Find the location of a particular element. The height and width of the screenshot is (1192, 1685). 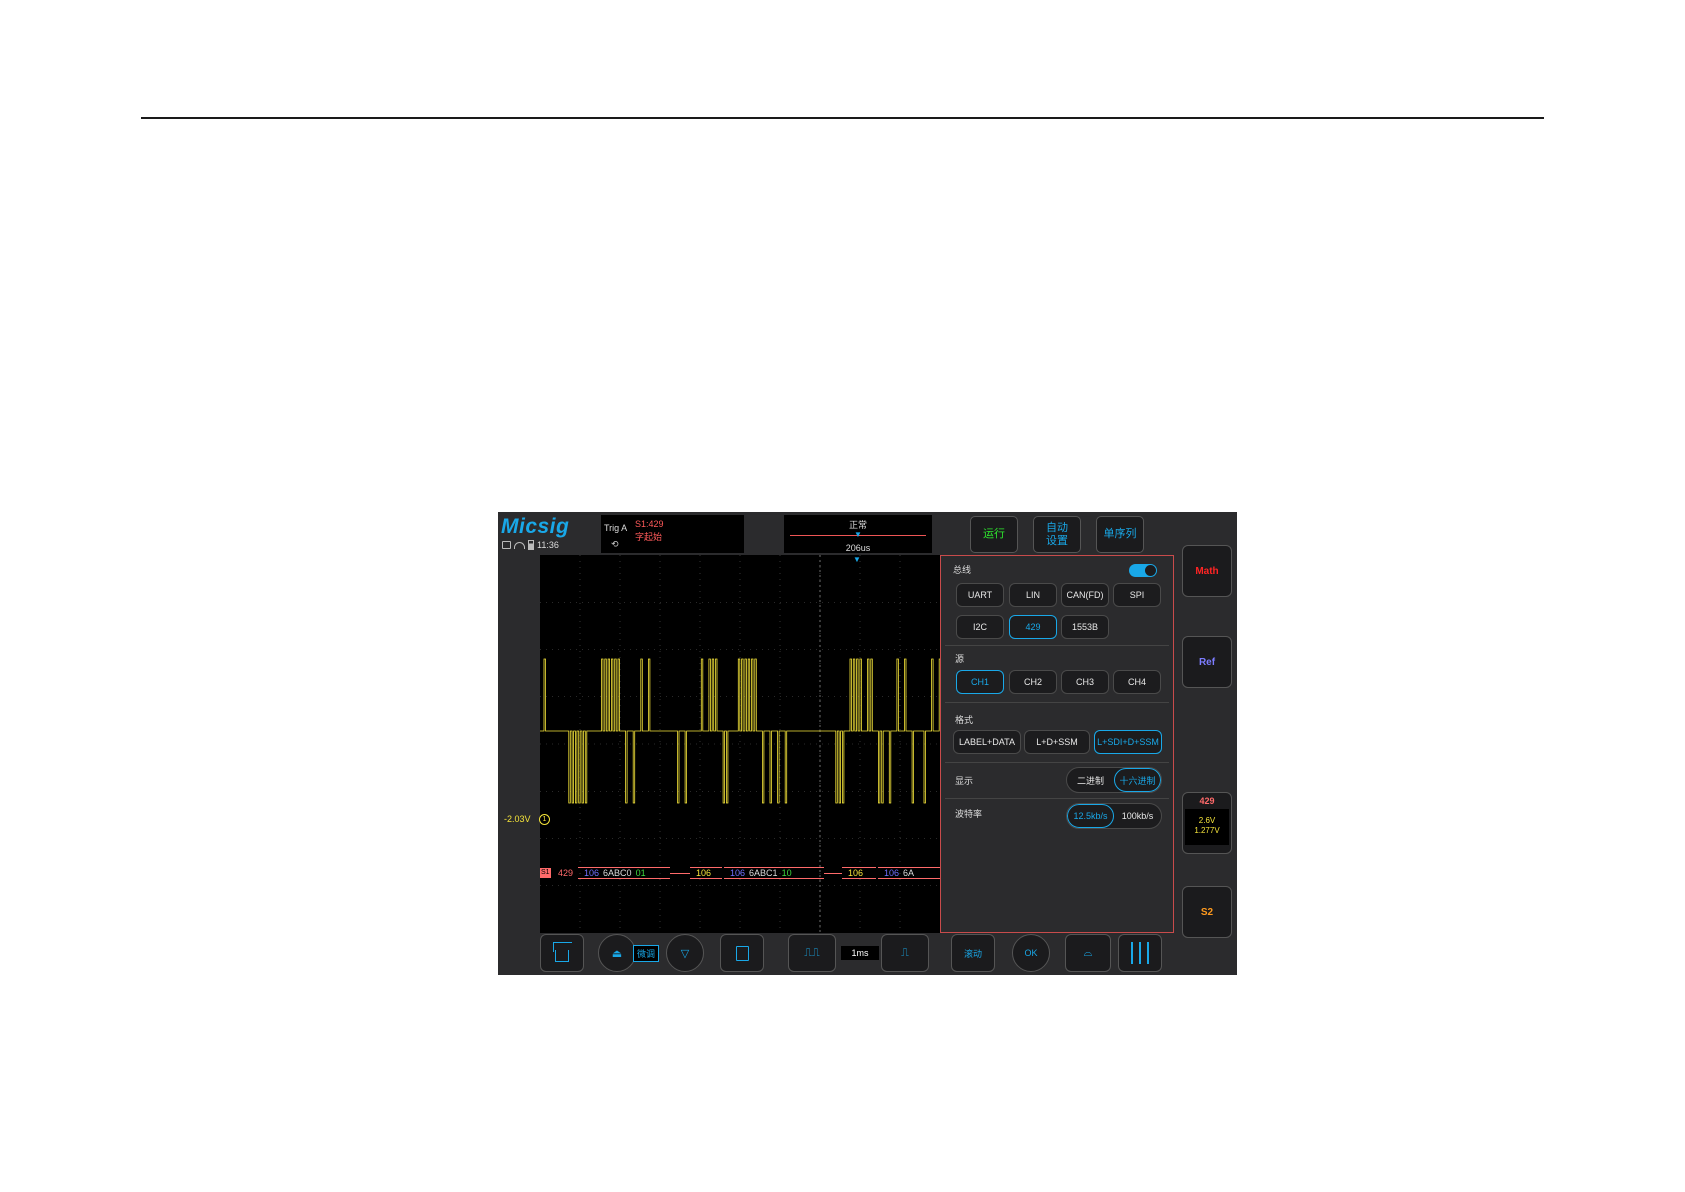

decode-protocol: 429 is located at coordinates (566, 873).